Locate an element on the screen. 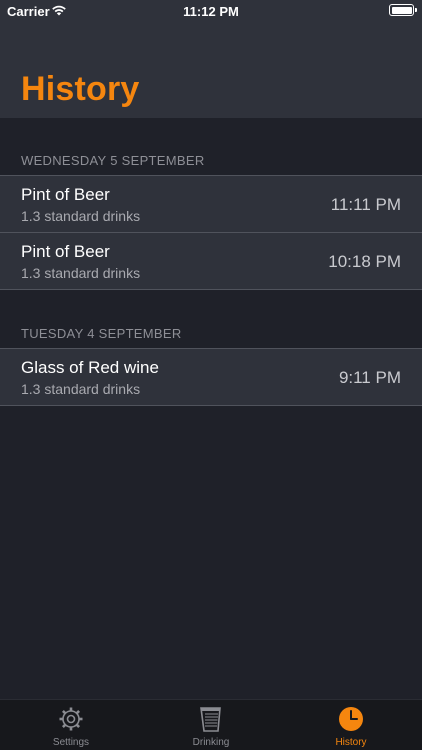 The width and height of the screenshot is (422, 750). tab-settings: Settings is located at coordinates (71, 725).